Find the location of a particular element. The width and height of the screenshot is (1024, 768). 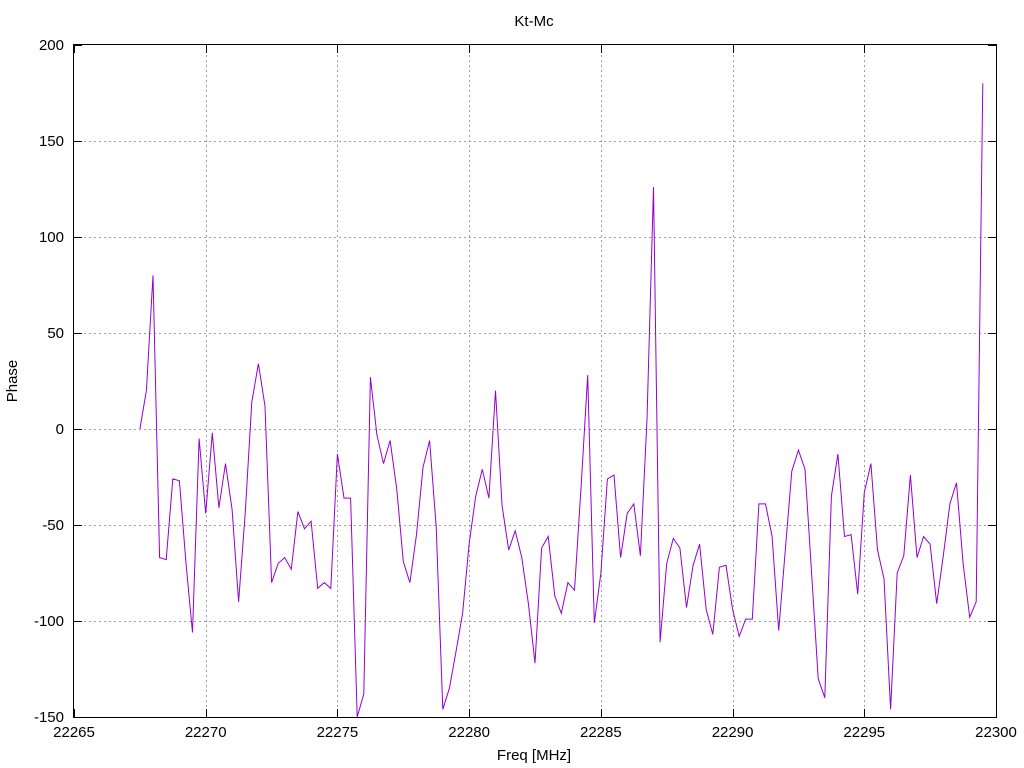

x-axis-label: Freq [MHz] is located at coordinates (534, 755).